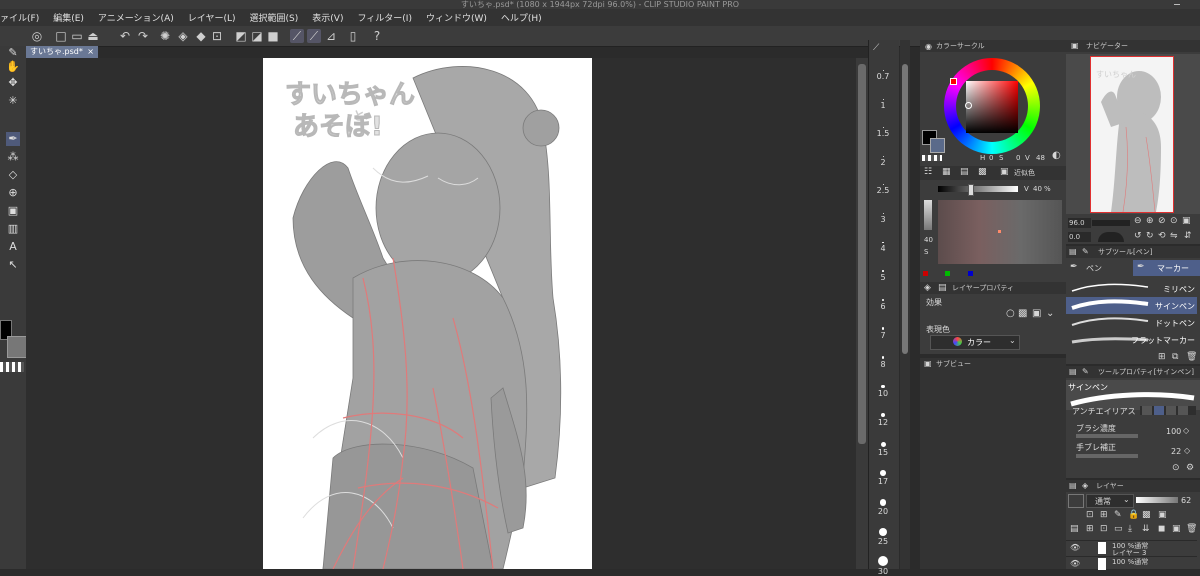 The width and height of the screenshot is (1200, 576). Describe the element at coordinates (13, 175) in the screenshot. I see `eraser-icon: ◇` at that location.